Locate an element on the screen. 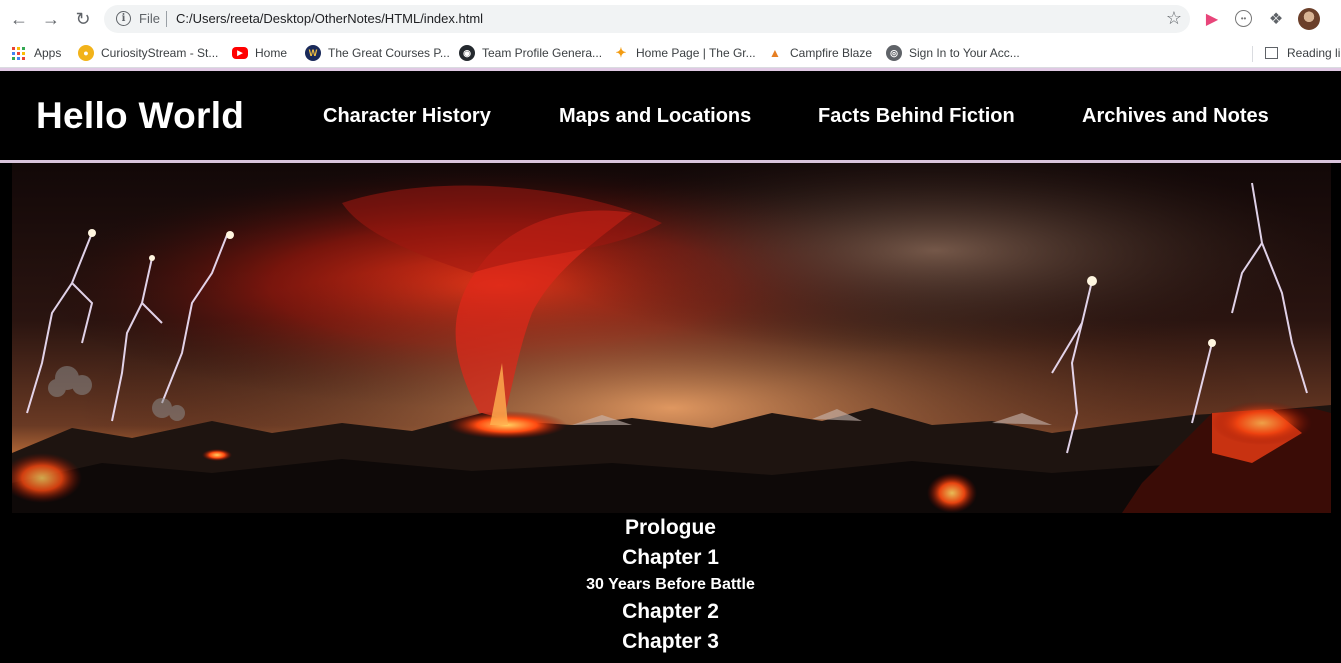 The image size is (1341, 663). nav-maps-and-locations: Maps and Locations is located at coordinates (655, 116).